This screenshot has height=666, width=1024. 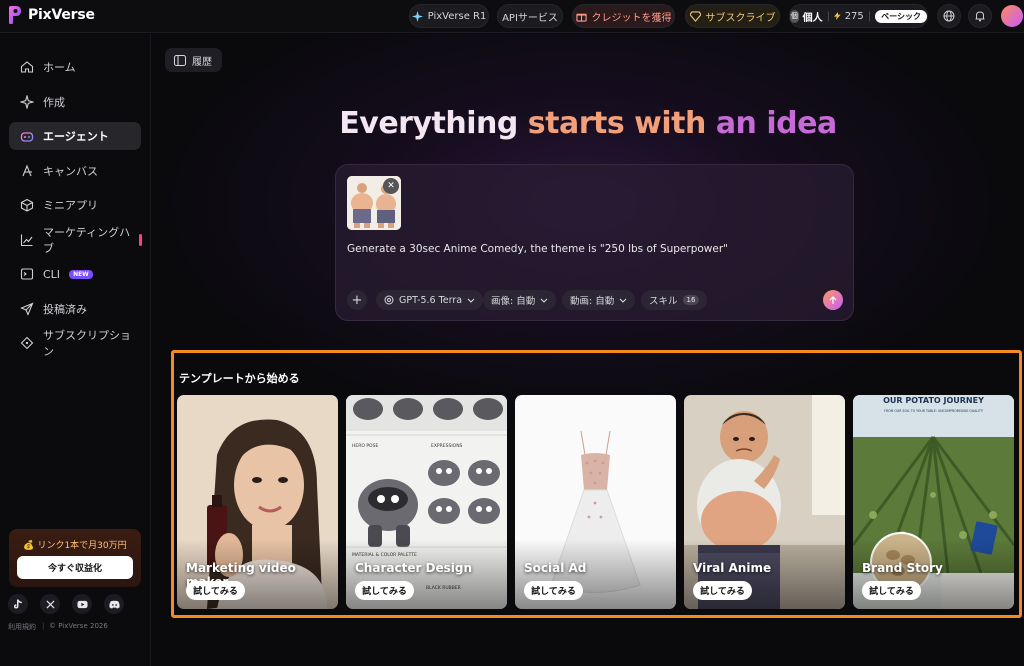 I want to click on sidebar-item-agent: エージェント, so click(x=75, y=136).